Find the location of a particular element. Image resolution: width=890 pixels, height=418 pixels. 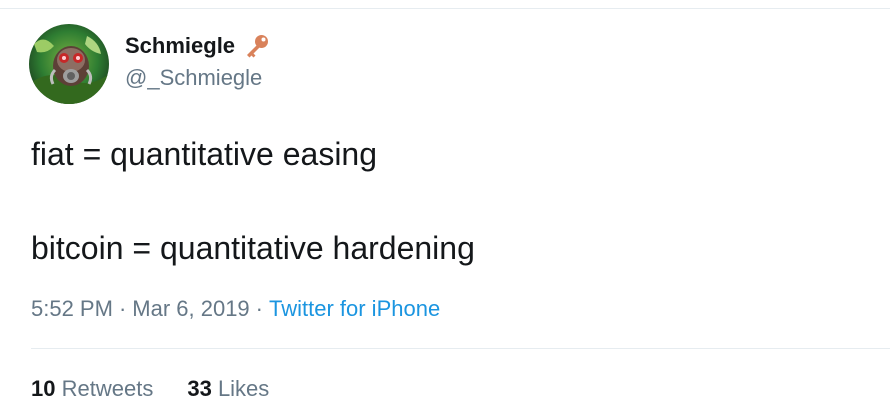

likes-label: Likes is located at coordinates (243, 388).